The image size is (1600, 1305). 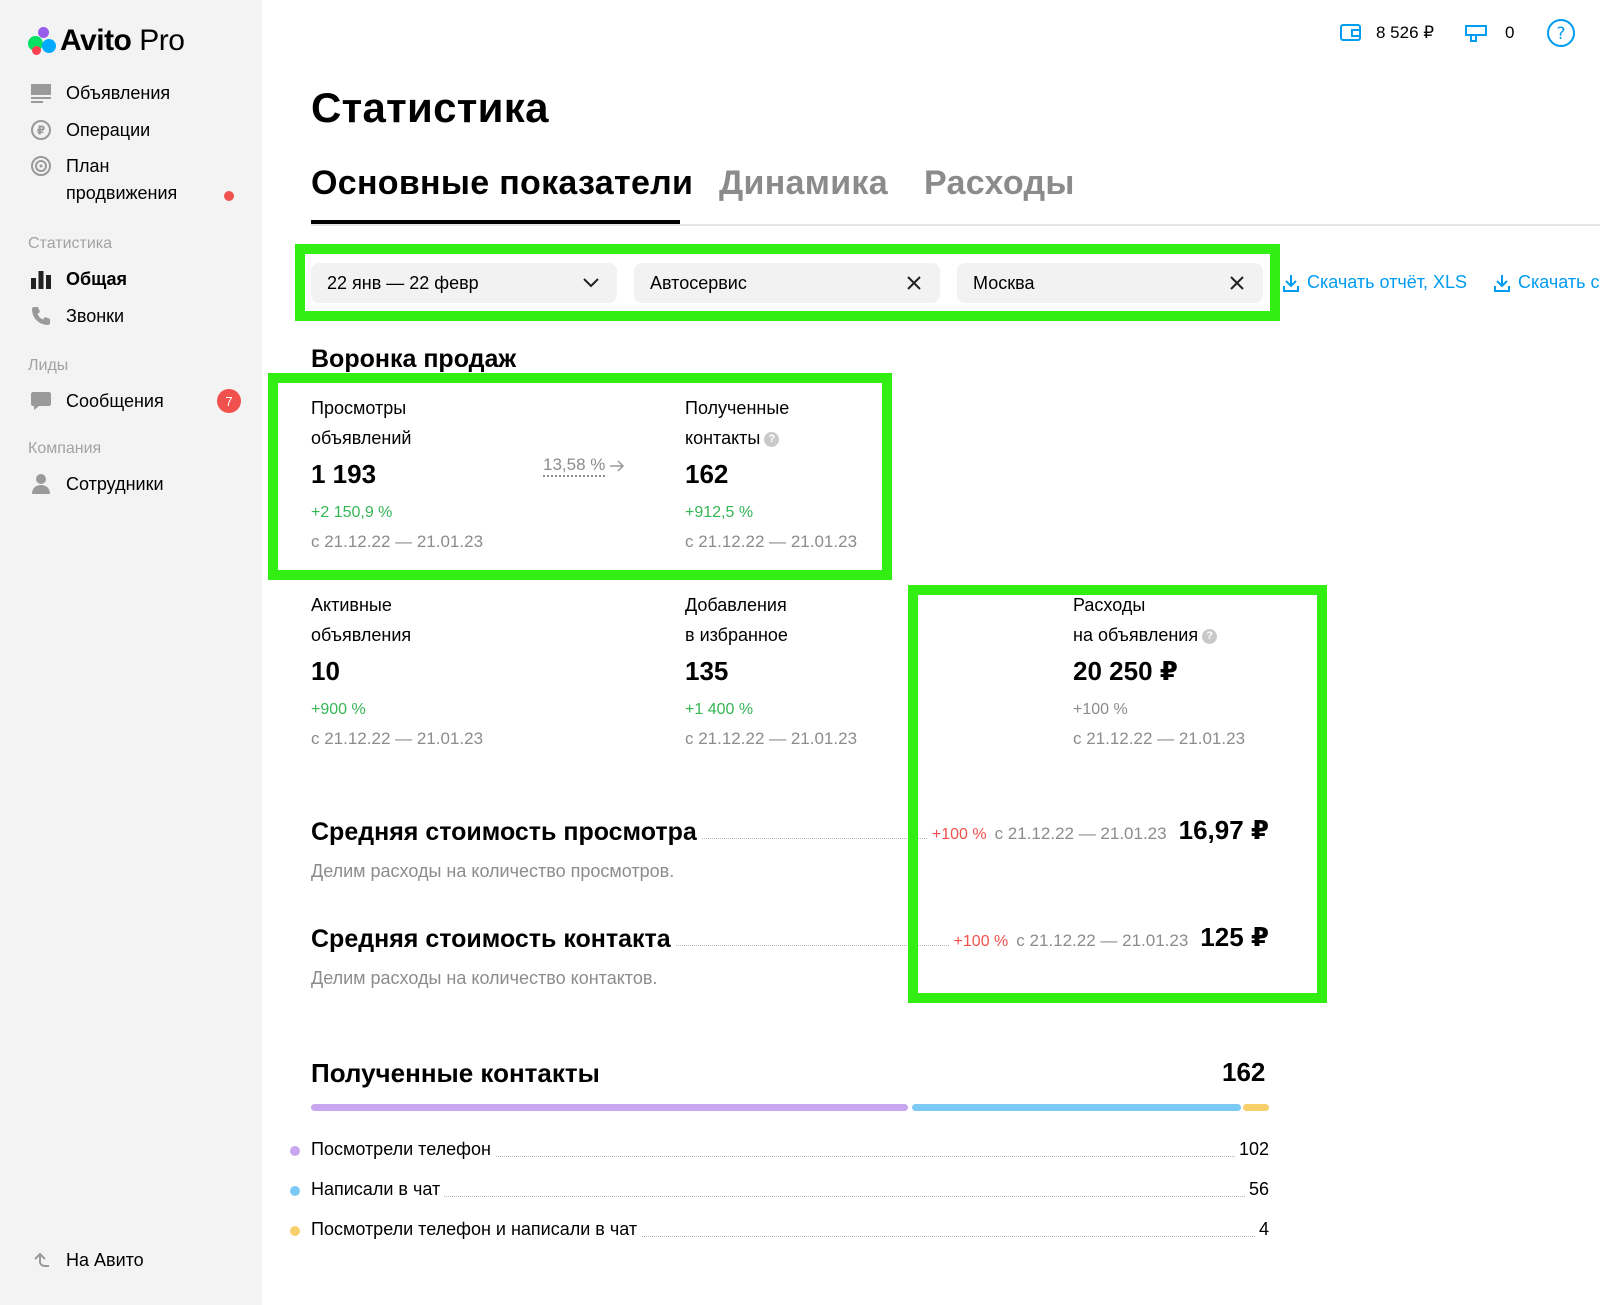 I want to click on bar-segment-phone, so click(x=609, y=1107).